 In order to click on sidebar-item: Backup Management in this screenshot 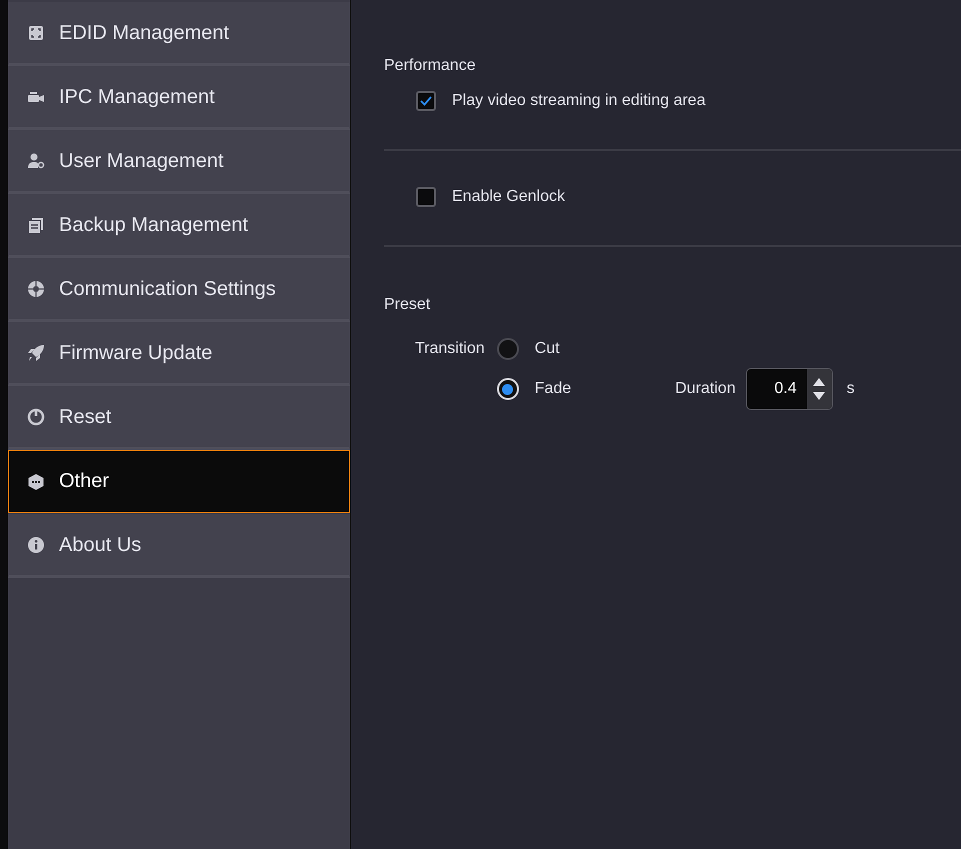, I will do `click(179, 226)`.